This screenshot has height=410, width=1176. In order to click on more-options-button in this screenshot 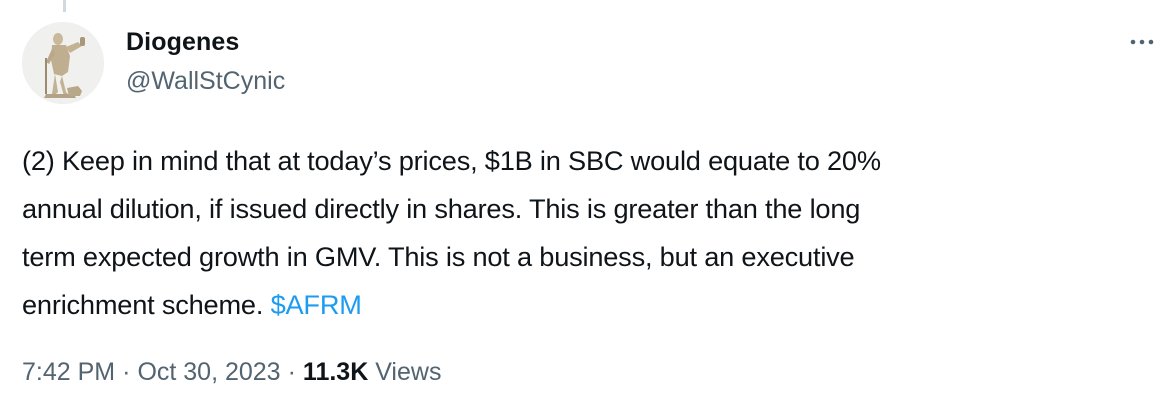, I will do `click(1142, 42)`.